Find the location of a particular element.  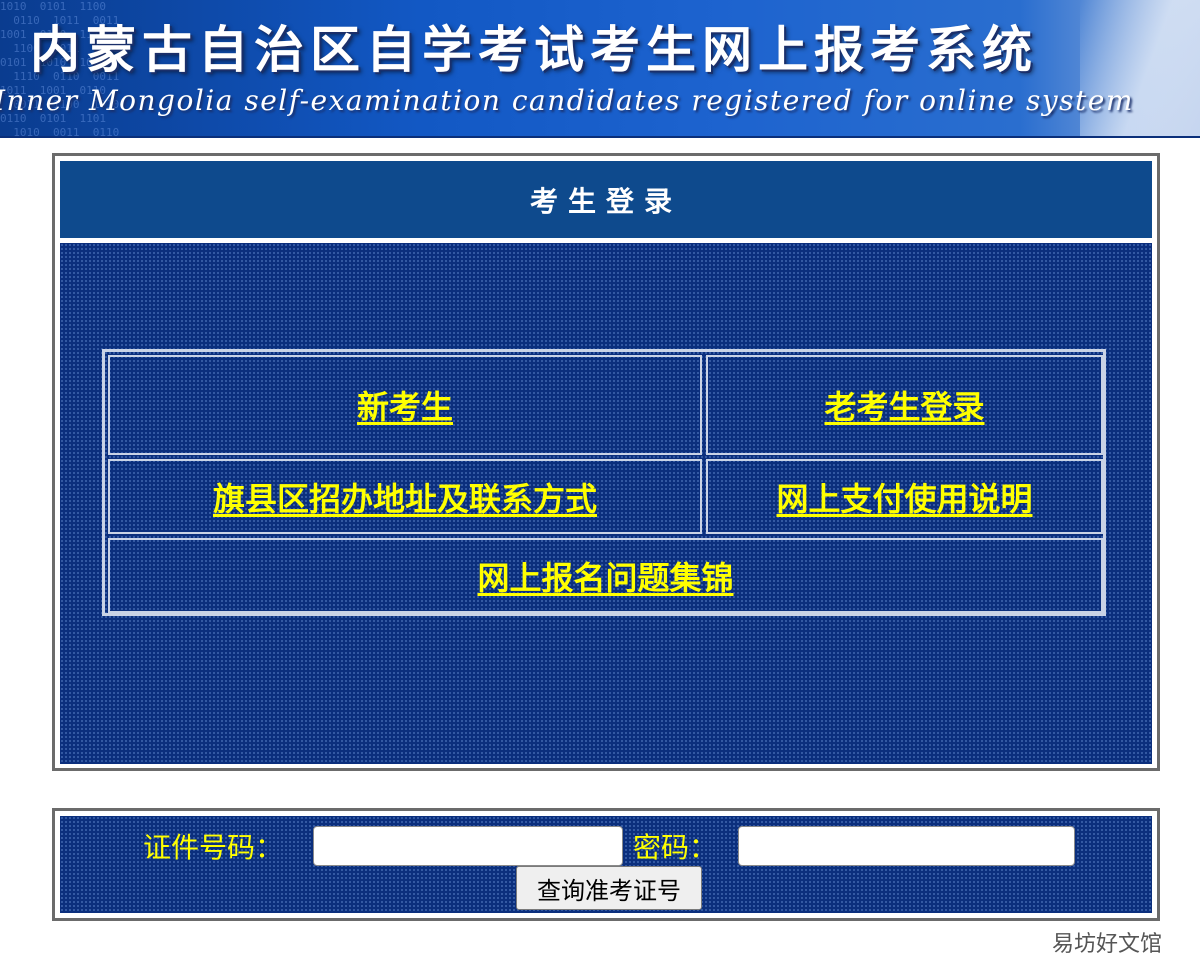

system-title: 内蒙古自治区自学考试考生网上报考系统 is located at coordinates (534, 49).